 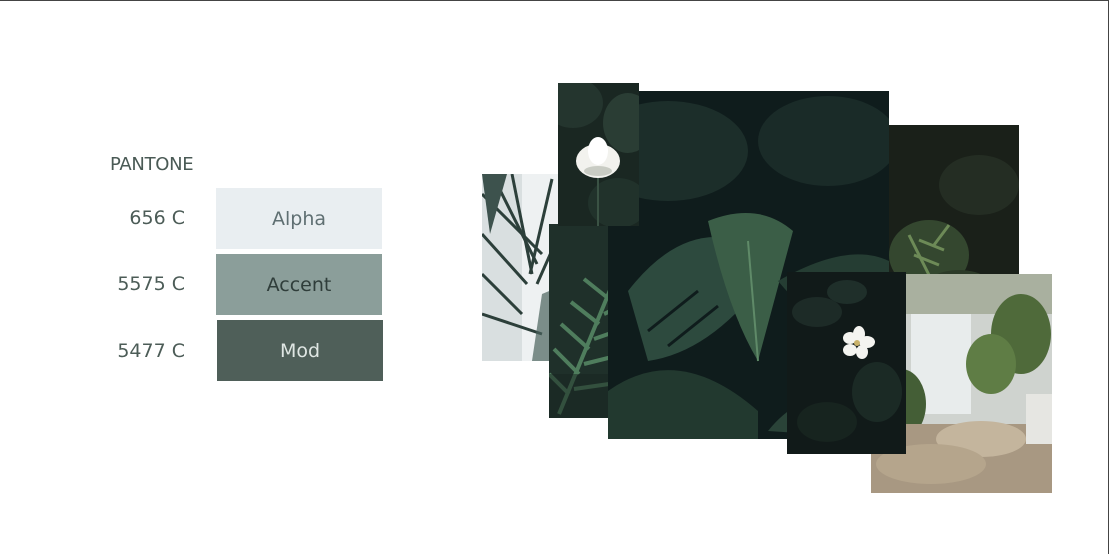 I want to click on swatch-accent: Accent, so click(x=299, y=284).